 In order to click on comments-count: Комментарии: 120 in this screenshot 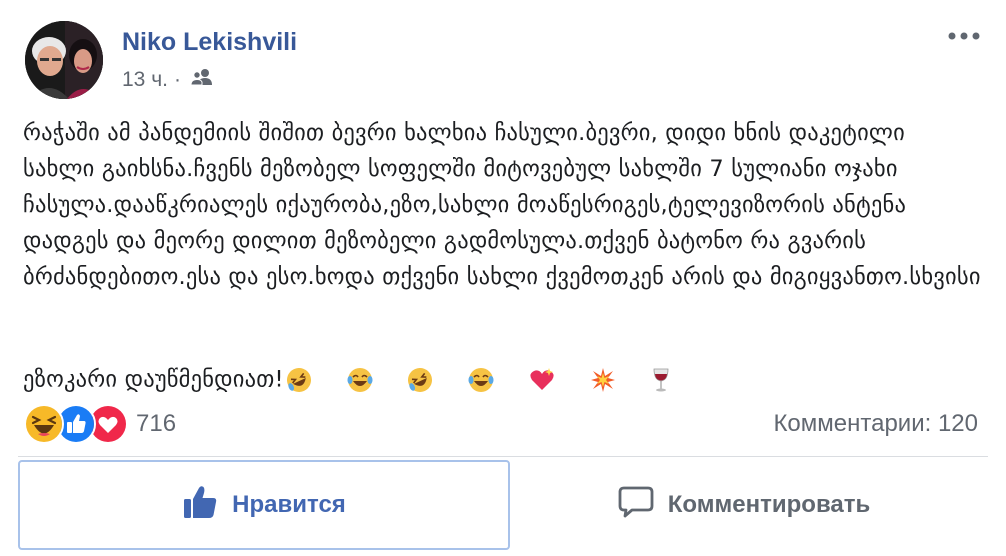, I will do `click(875, 424)`.